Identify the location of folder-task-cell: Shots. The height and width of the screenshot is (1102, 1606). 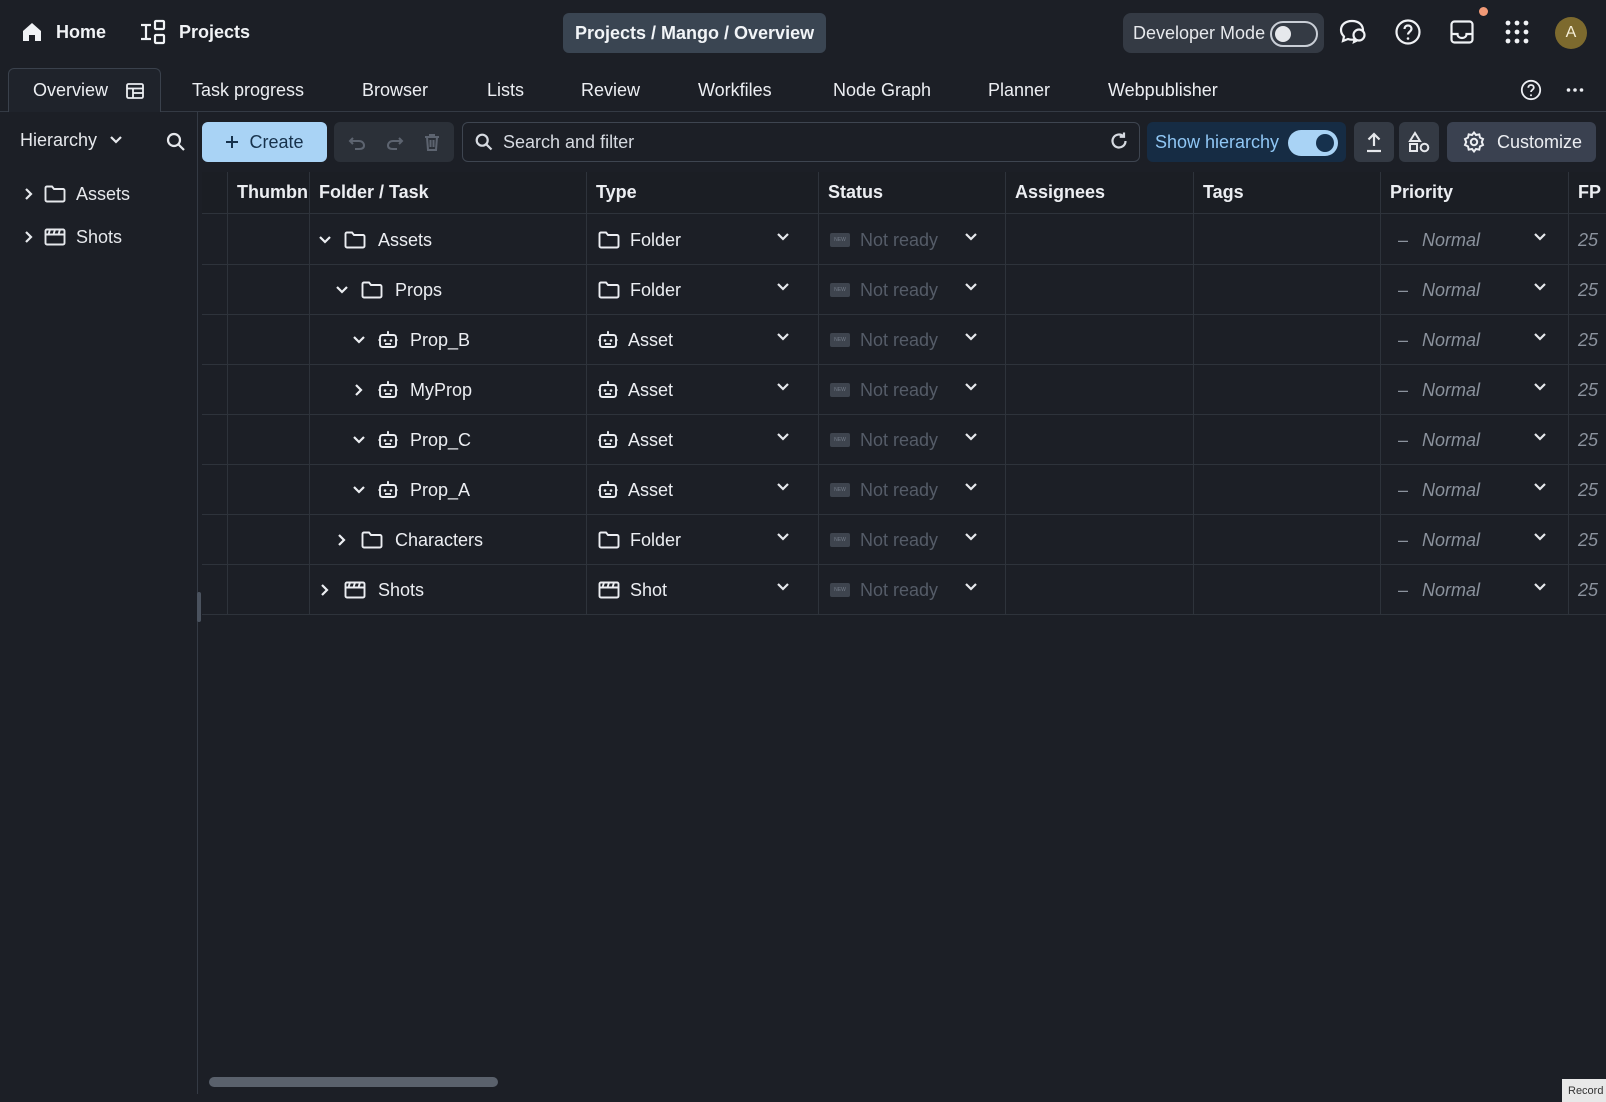
(371, 590).